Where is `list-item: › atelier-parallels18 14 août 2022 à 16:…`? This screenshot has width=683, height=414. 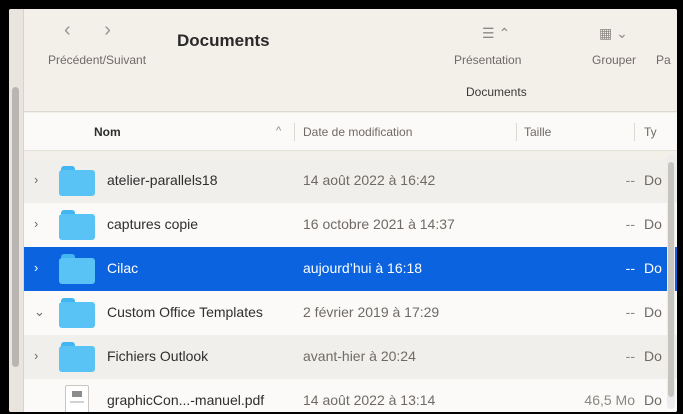 list-item: › atelier-parallels18 14 août 2022 à 16:… is located at coordinates (350, 181).